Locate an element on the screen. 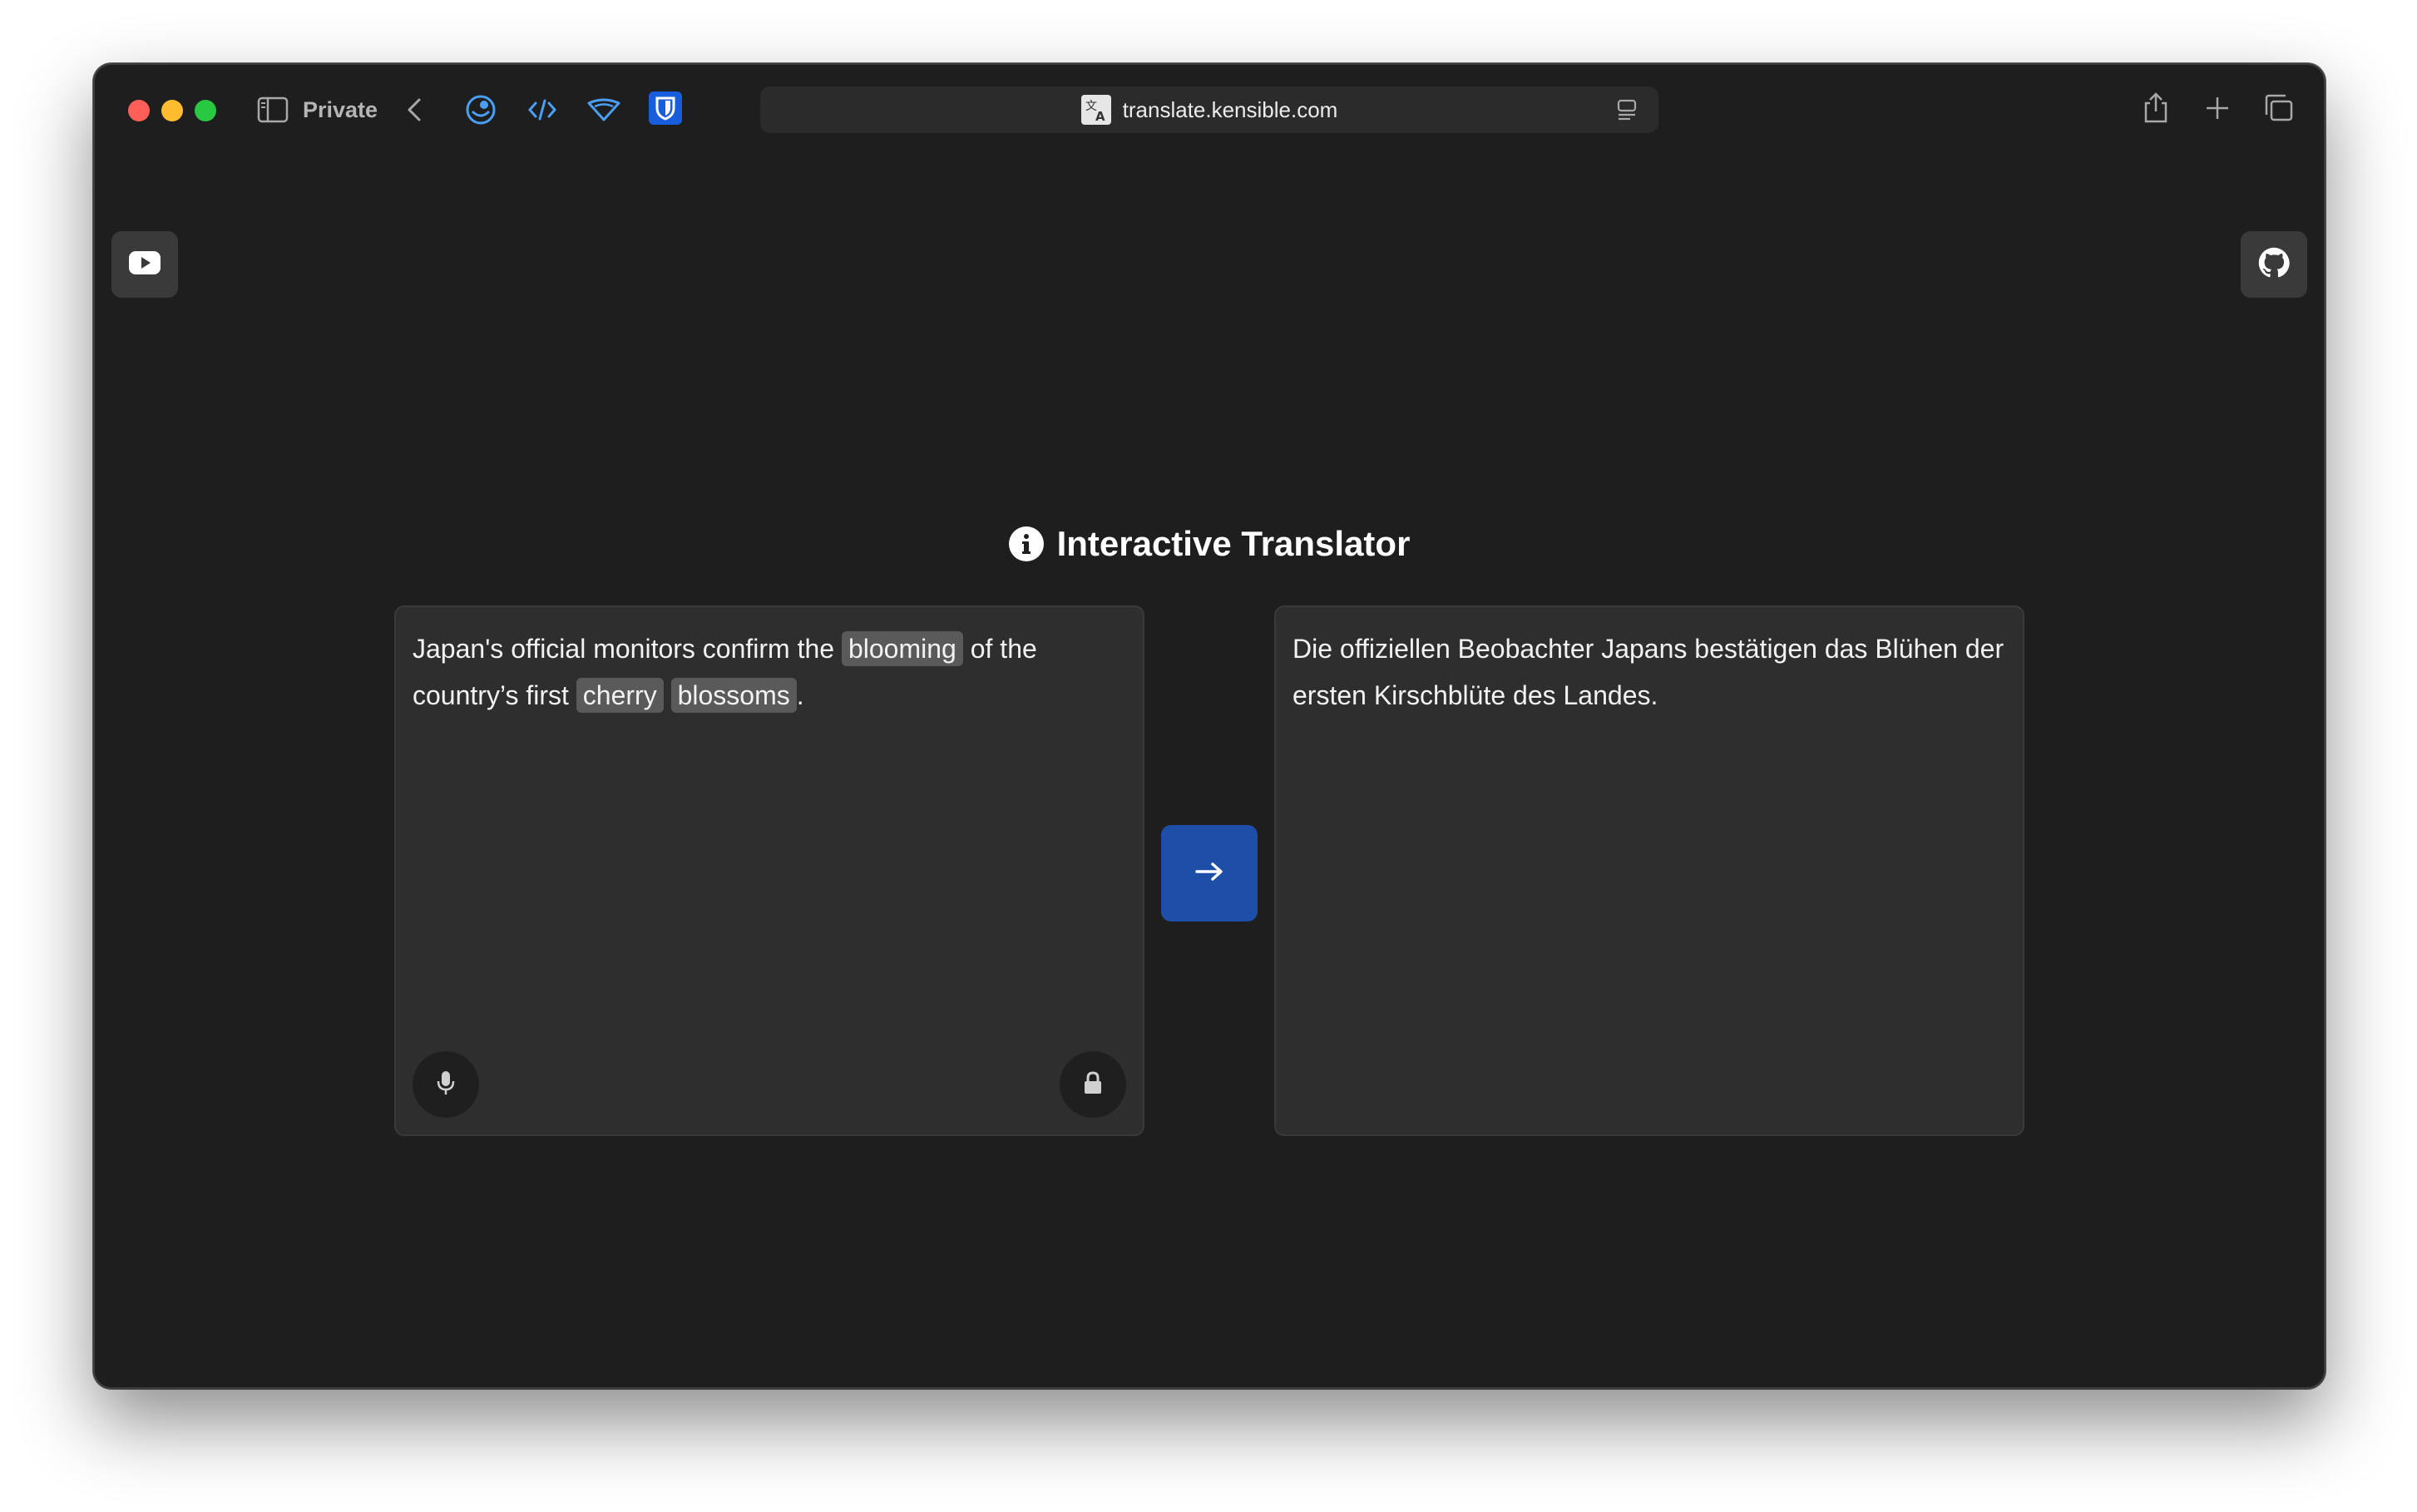 The height and width of the screenshot is (1512, 2417). code-icon is located at coordinates (543, 109).